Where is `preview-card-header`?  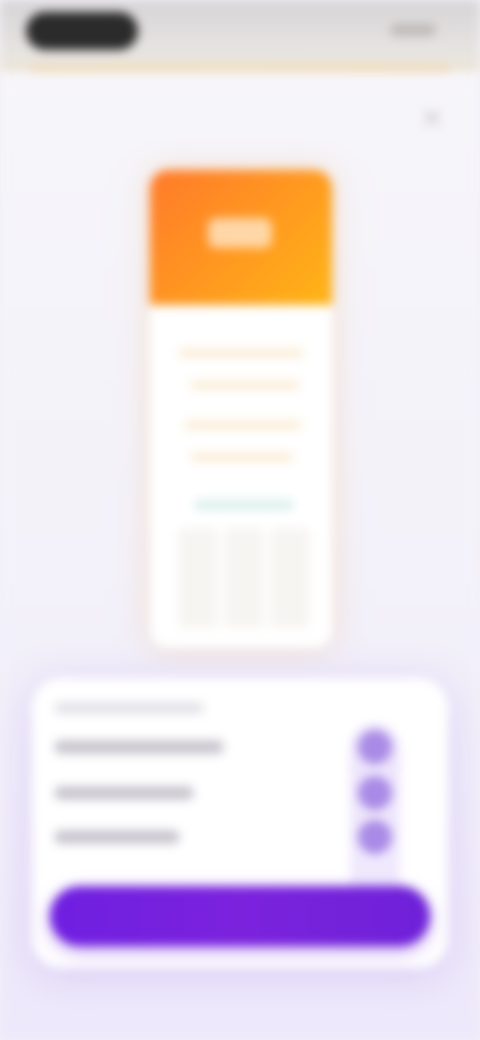
preview-card-header is located at coordinates (241, 237).